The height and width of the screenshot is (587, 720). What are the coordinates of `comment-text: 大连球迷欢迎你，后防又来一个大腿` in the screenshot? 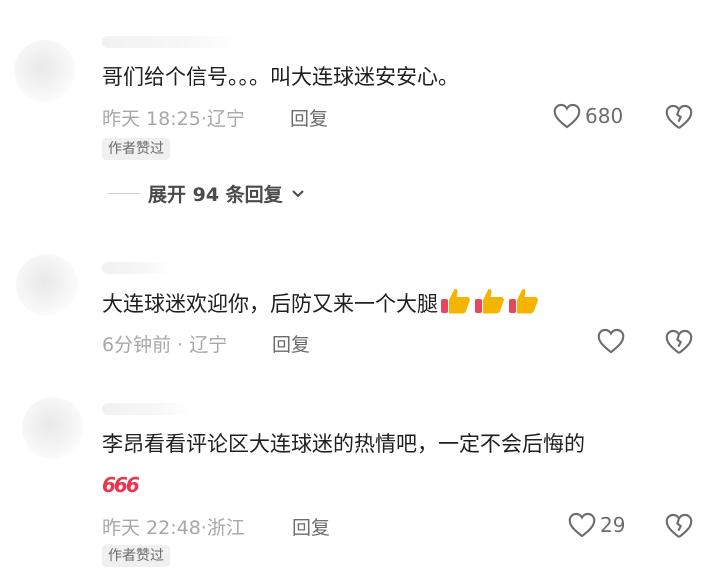 It's located at (321, 305).